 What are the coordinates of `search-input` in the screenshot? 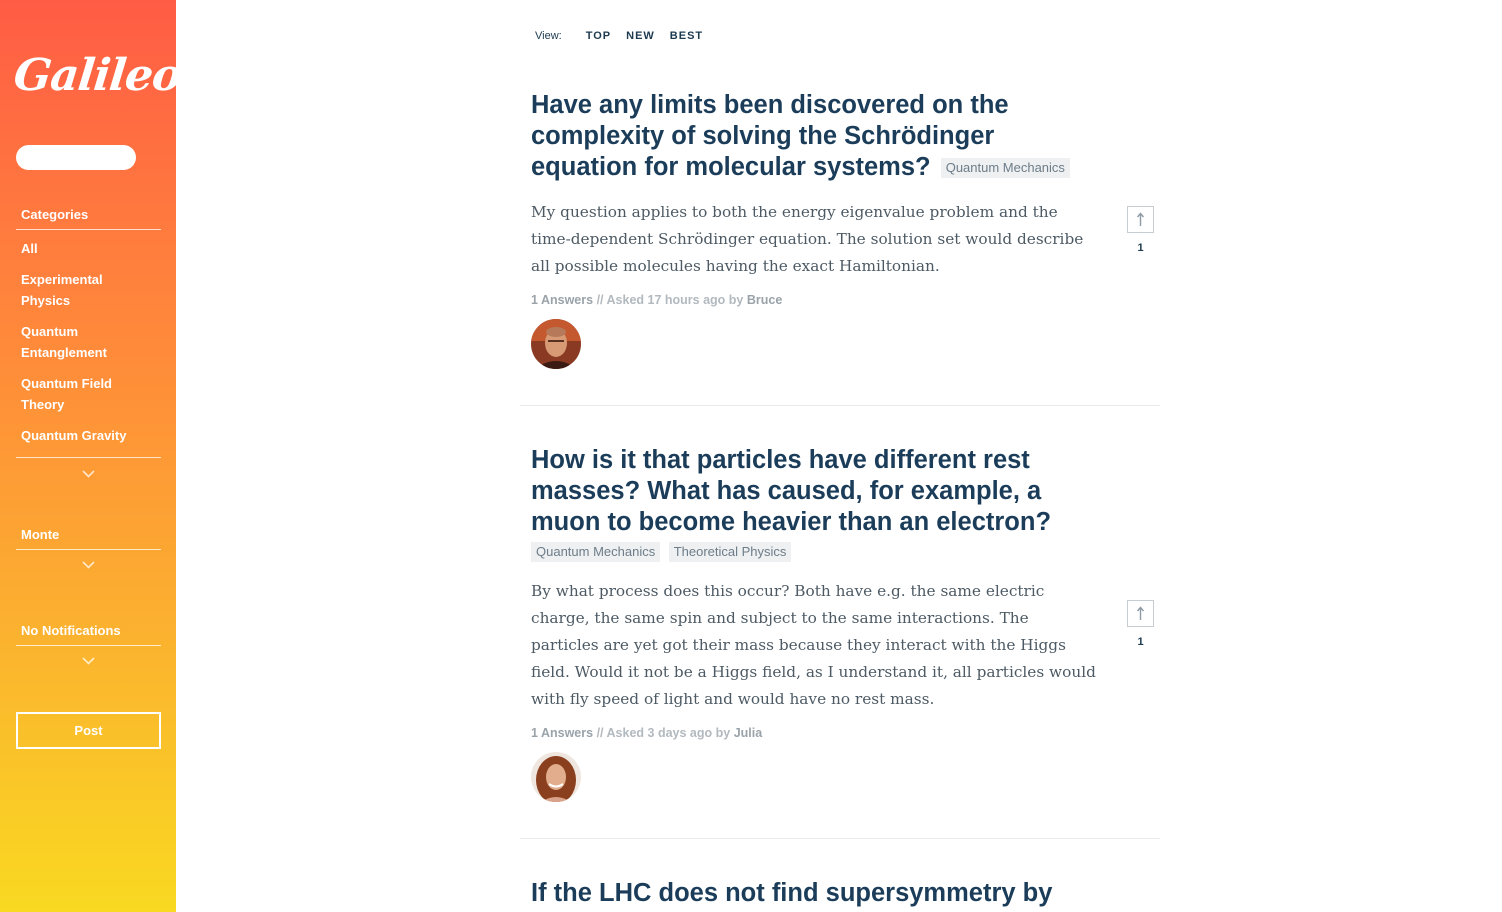 It's located at (76, 157).